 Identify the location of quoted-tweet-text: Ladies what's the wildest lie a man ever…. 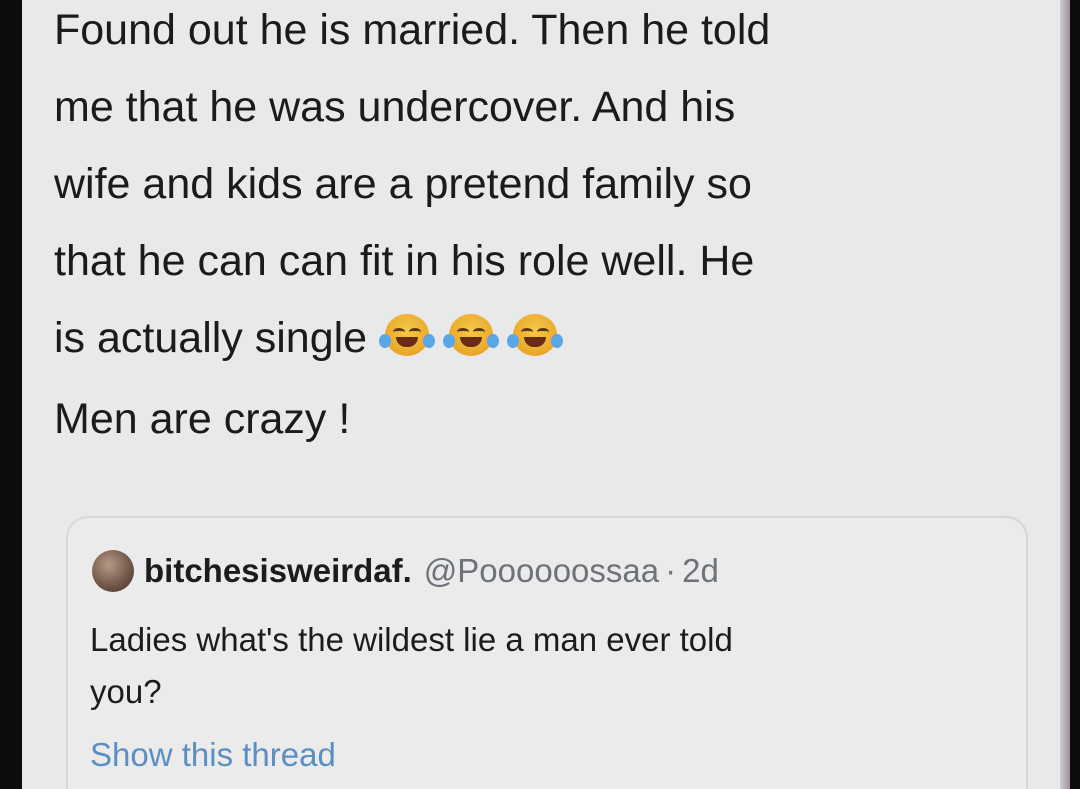
(540, 666).